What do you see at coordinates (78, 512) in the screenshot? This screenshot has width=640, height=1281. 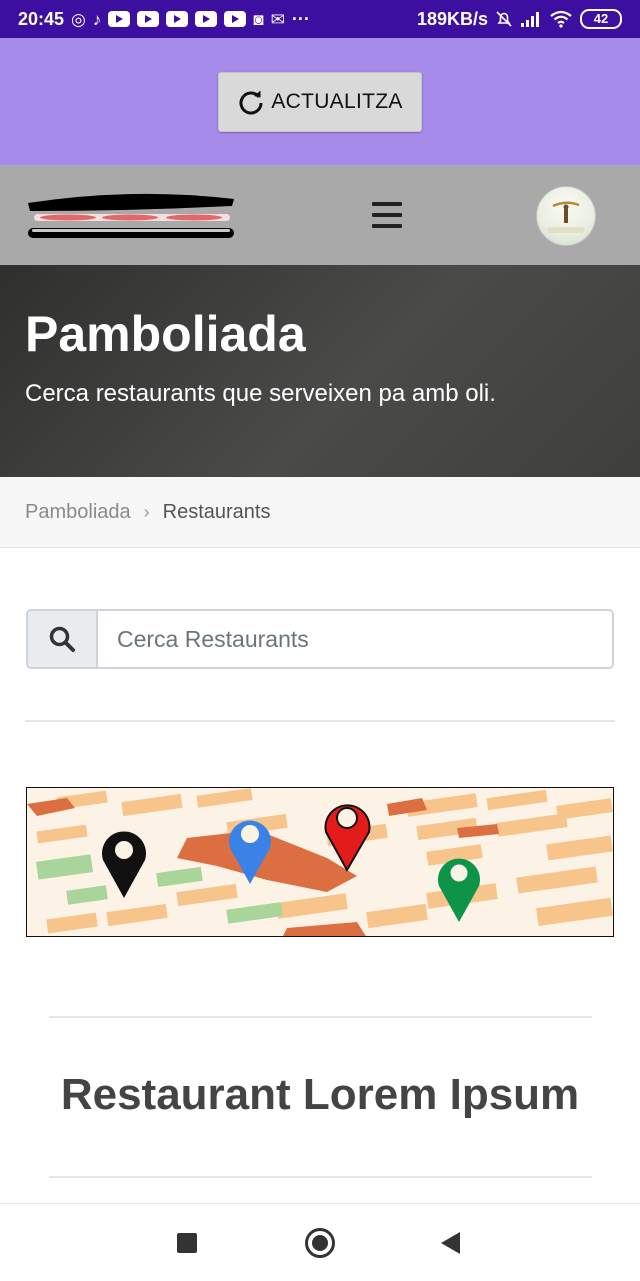 I see `breadcrumb-home-link: Pamboliada` at bounding box center [78, 512].